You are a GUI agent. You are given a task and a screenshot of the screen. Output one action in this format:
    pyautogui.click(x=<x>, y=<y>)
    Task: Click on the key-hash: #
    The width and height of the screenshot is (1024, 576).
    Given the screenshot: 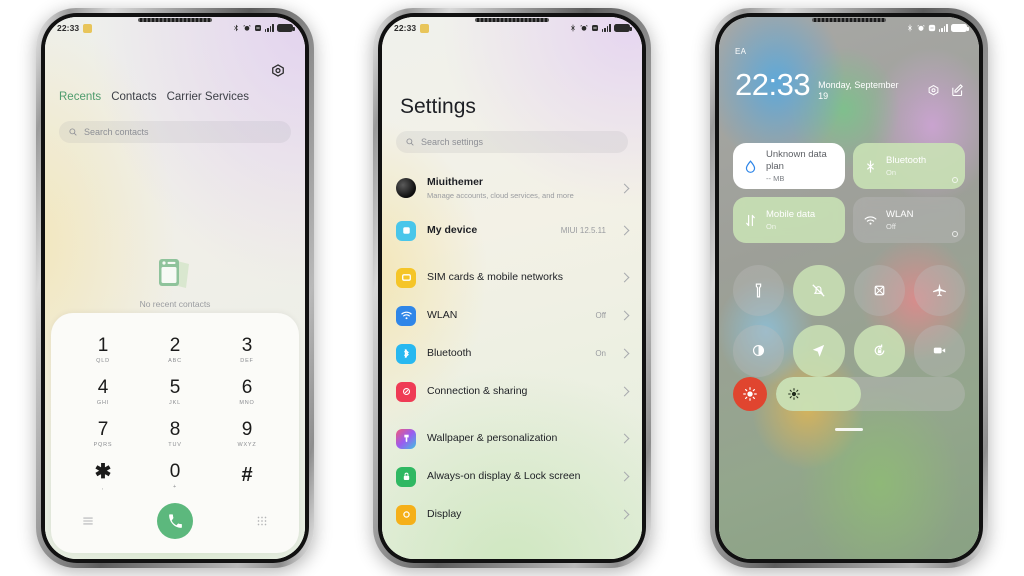 What is the action you would take?
    pyautogui.click(x=247, y=476)
    